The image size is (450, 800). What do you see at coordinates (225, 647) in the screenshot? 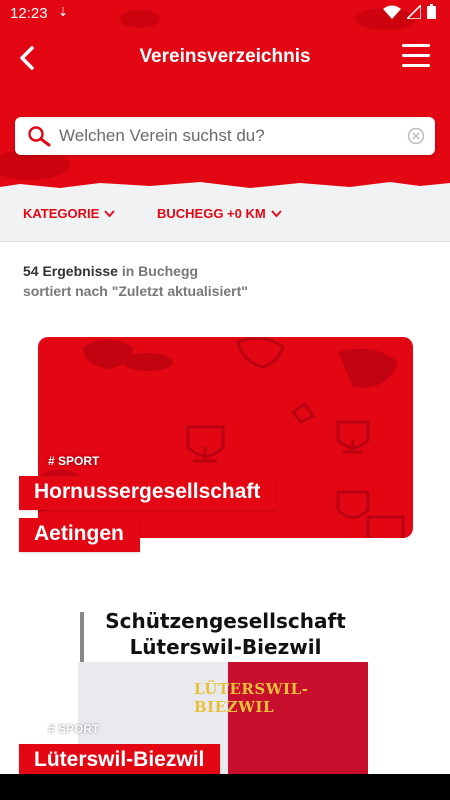
I see `image-title-line2: Lüterswil-Biezwil` at bounding box center [225, 647].